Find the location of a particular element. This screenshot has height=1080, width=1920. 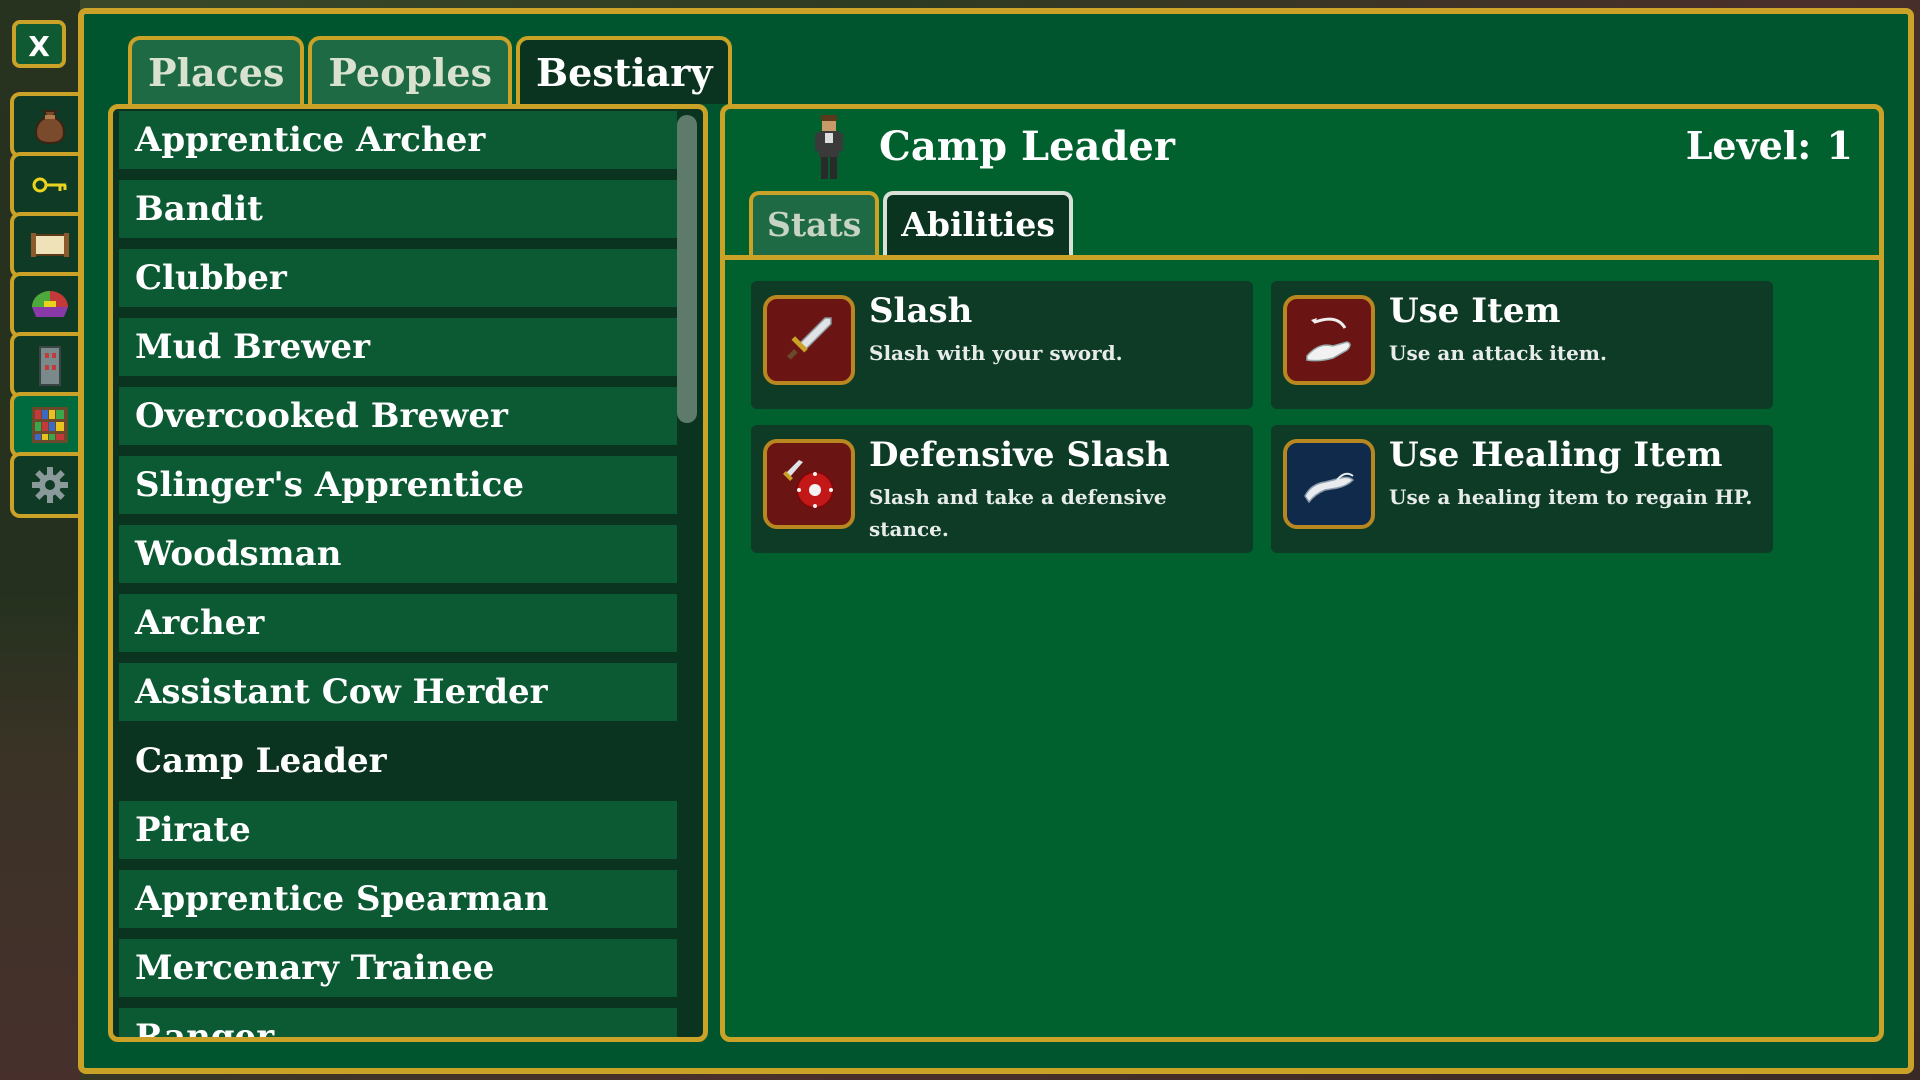

bookshelf-icon is located at coordinates (50, 425).